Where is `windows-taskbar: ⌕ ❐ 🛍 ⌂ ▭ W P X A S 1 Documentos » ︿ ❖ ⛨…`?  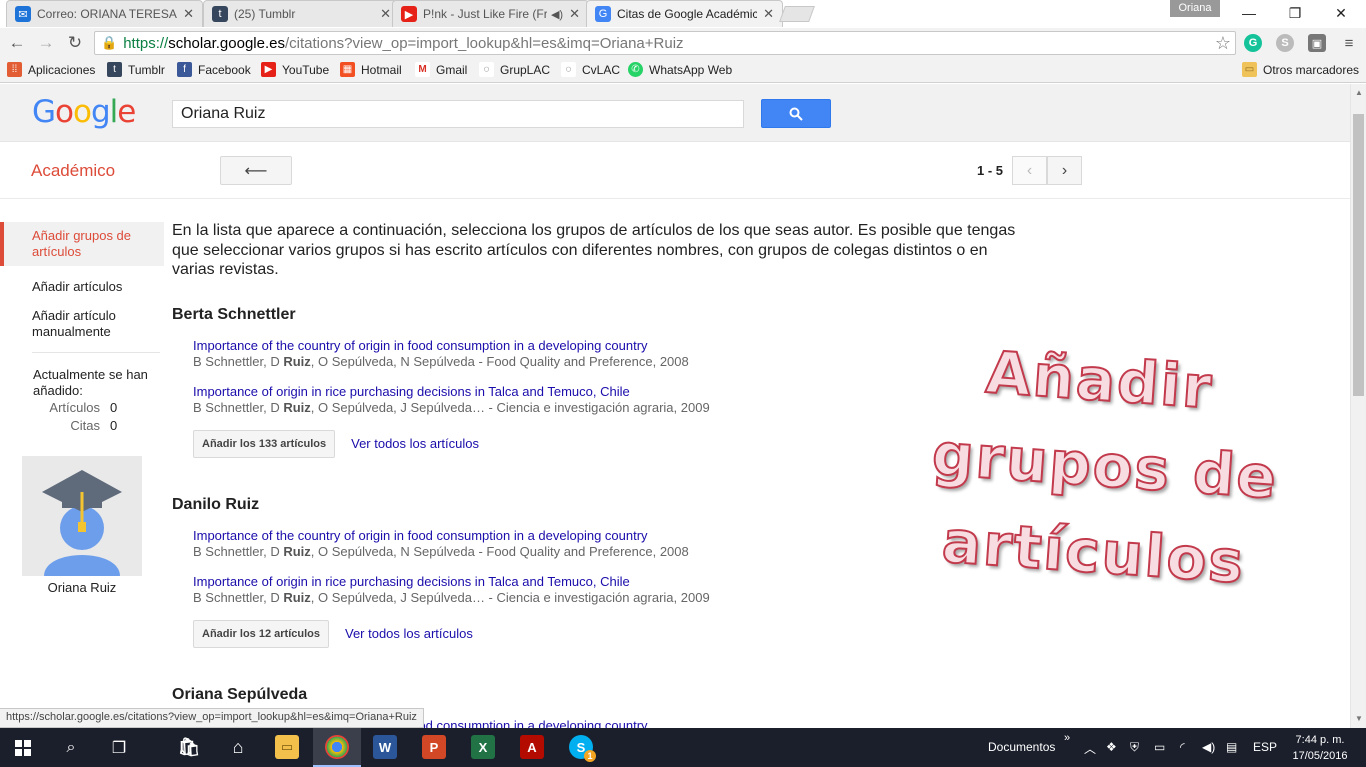
windows-taskbar: ⌕ ❐ 🛍 ⌂ ▭ W P X A S 1 Documentos » ︿ ❖ ⛨… is located at coordinates (683, 747).